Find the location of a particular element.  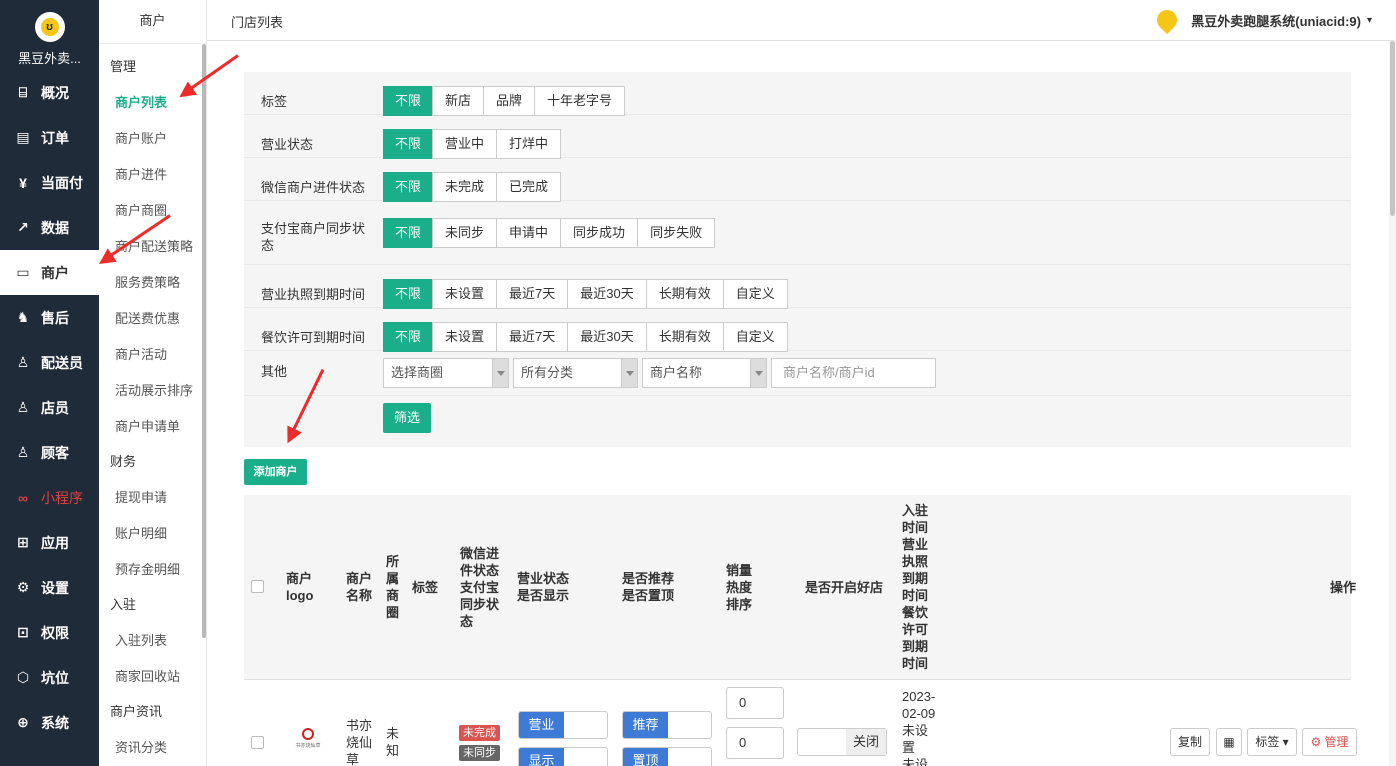

filter-option: 未同步 is located at coordinates (465, 233).